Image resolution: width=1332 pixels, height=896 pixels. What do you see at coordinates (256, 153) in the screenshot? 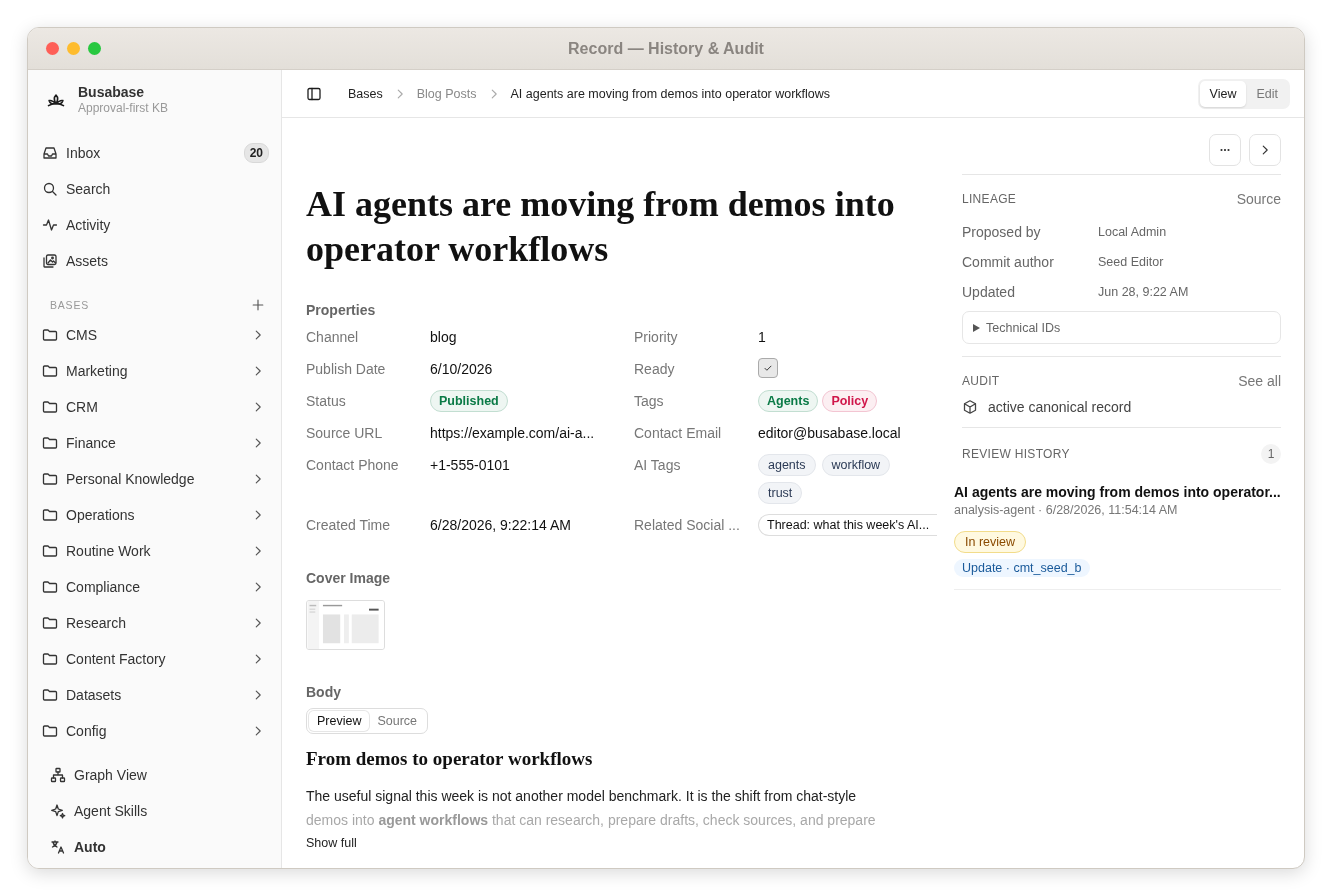
I see `count-badge: 20` at bounding box center [256, 153].